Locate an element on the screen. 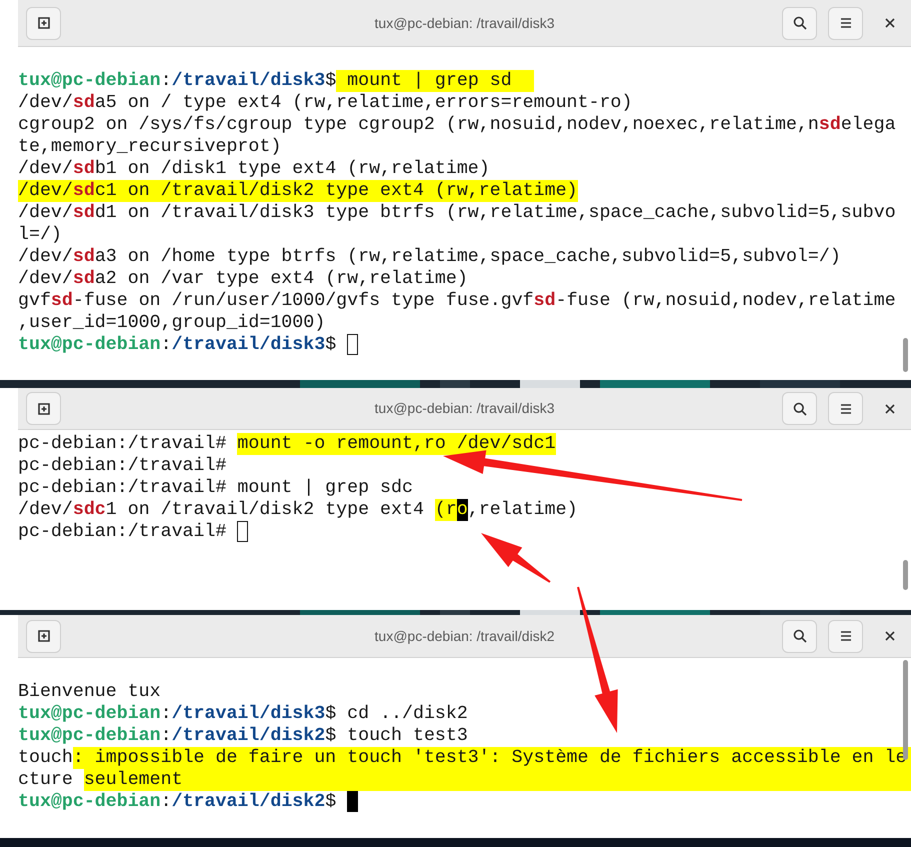 The width and height of the screenshot is (911, 847). terminal-line: pc-debian:/travail# mount -o remount,ro /dev/sdc1 is located at coordinates (287, 444).